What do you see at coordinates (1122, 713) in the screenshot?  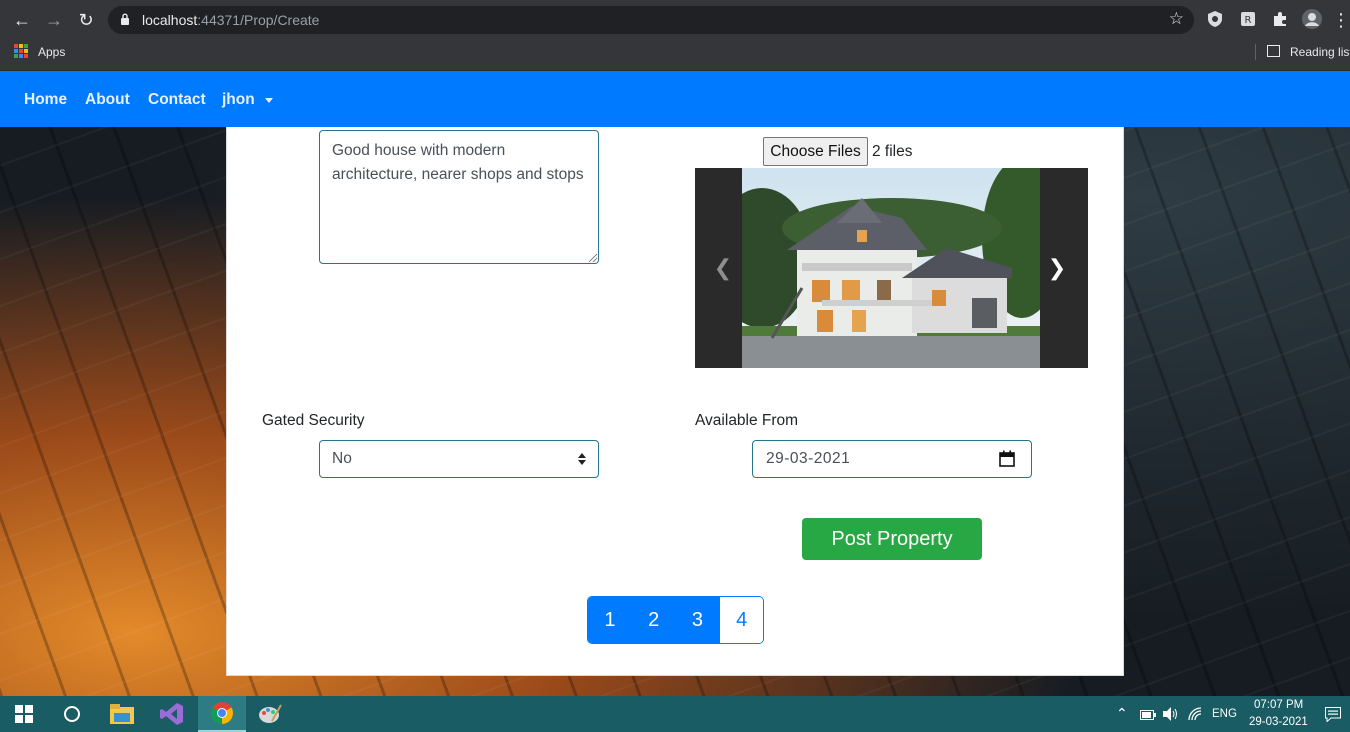 I see `tray-chevron-up-icon: ⌃` at bounding box center [1122, 713].